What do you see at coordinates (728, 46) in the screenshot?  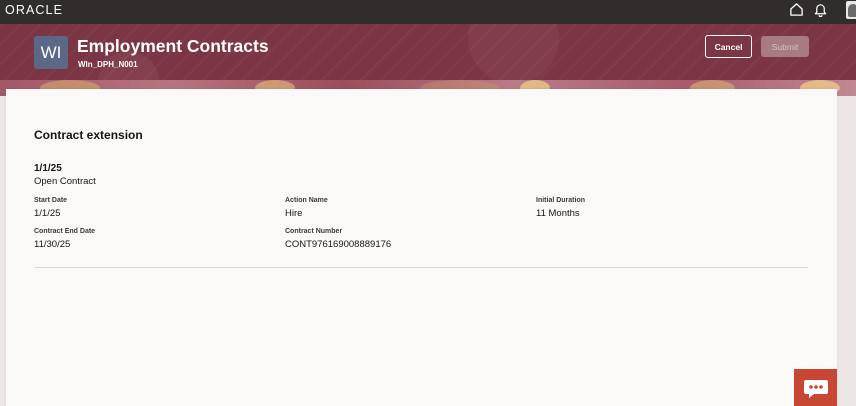 I see `cancel-button: Cancel` at bounding box center [728, 46].